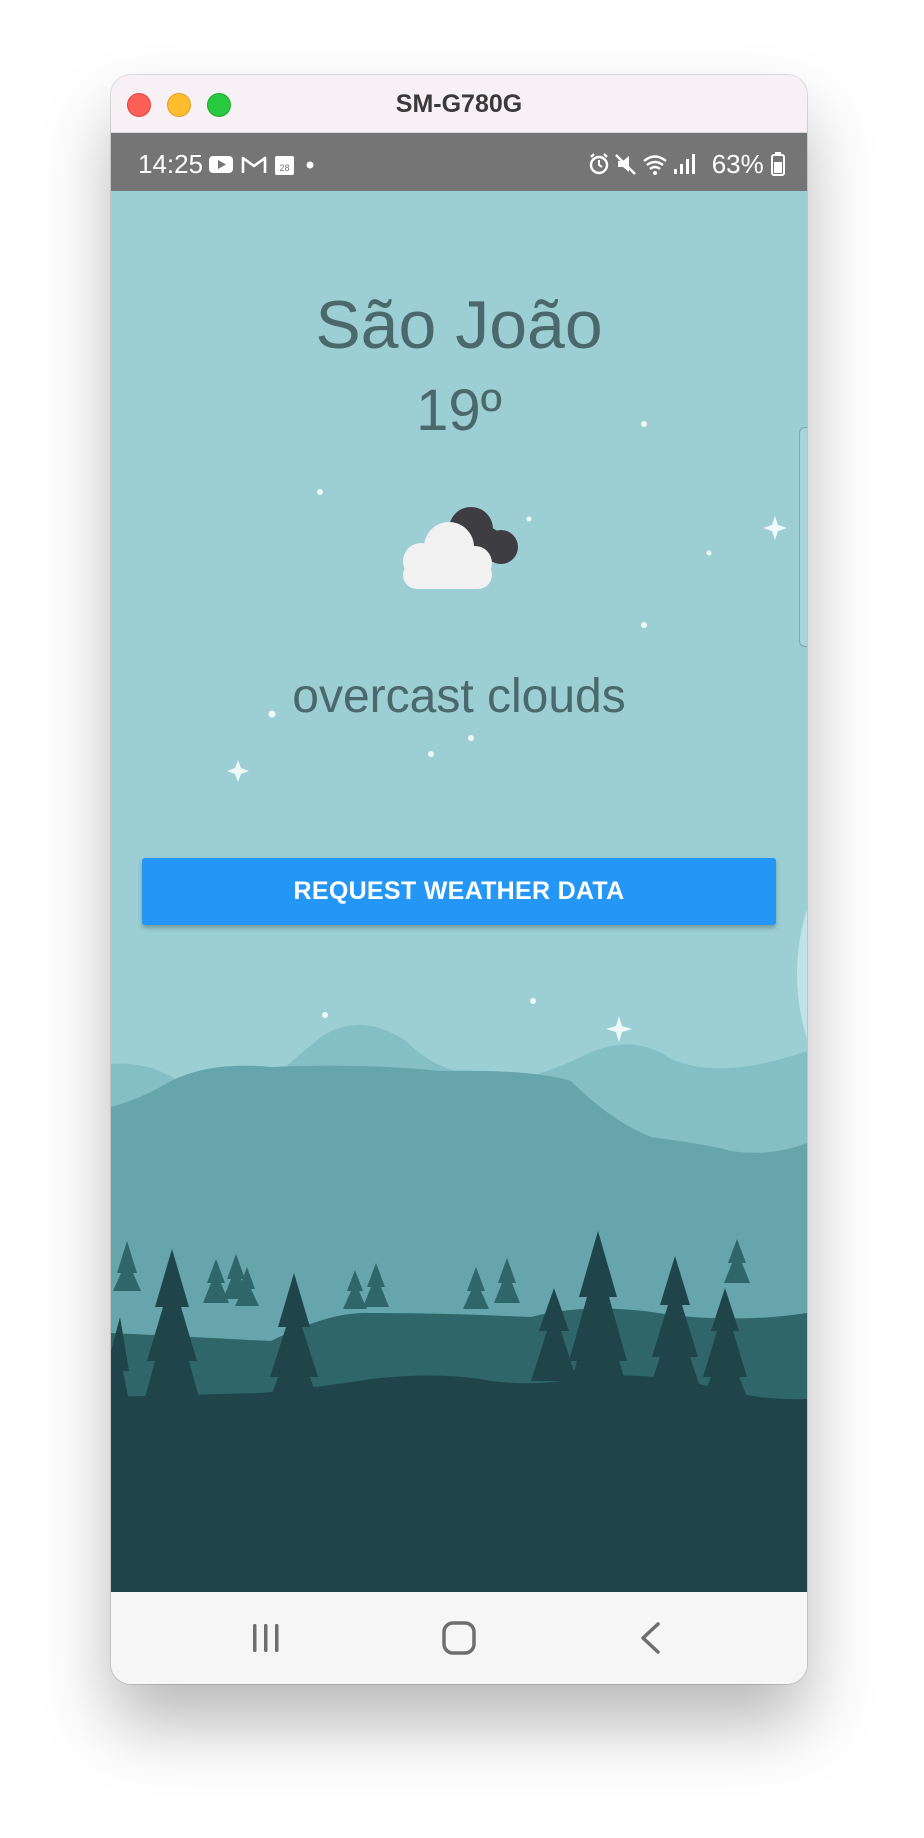 Image resolution: width=924 pixels, height=1838 pixels. I want to click on temperature: 19º, so click(459, 410).